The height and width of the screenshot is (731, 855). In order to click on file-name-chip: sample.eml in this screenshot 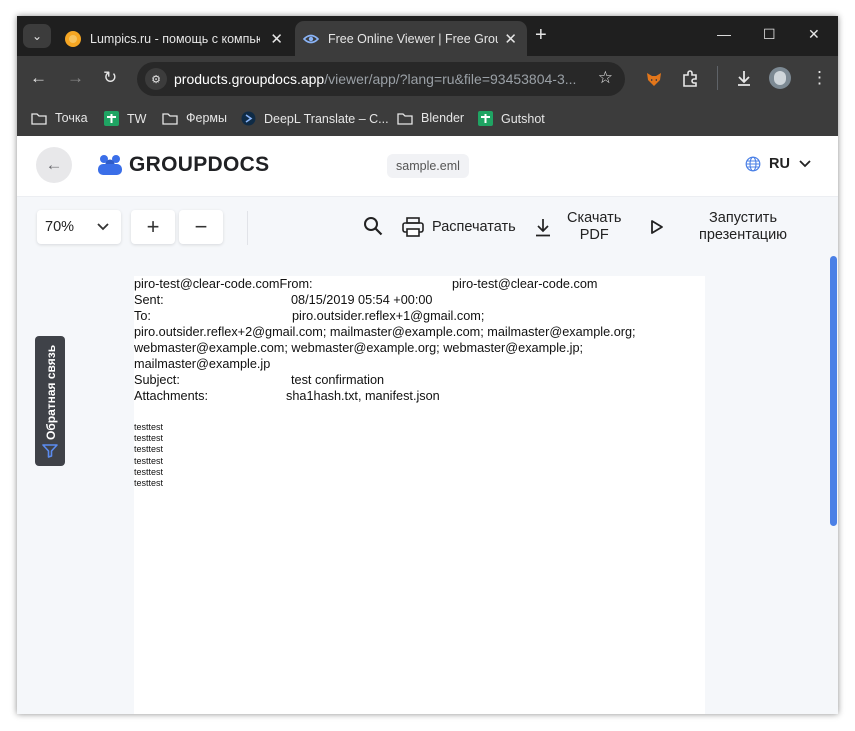, I will do `click(428, 166)`.